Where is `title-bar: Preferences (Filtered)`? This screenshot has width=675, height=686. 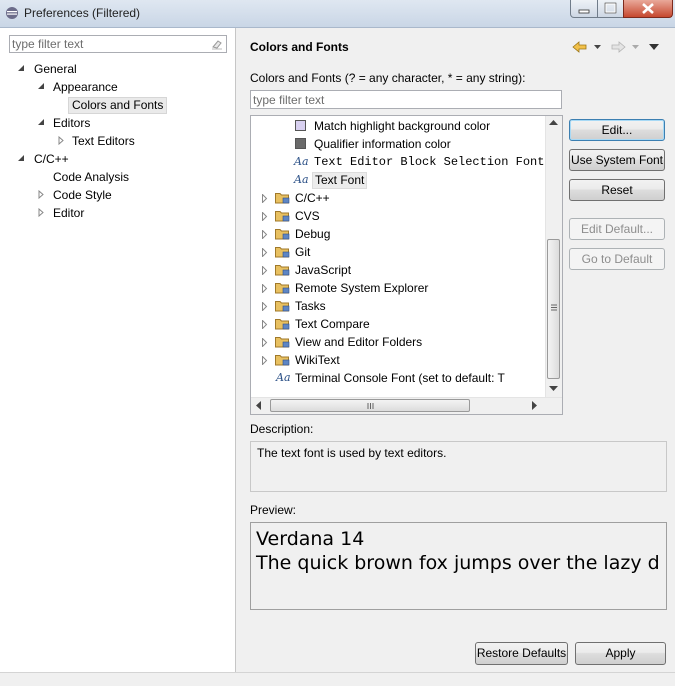
title-bar: Preferences (Filtered) is located at coordinates (337, 14).